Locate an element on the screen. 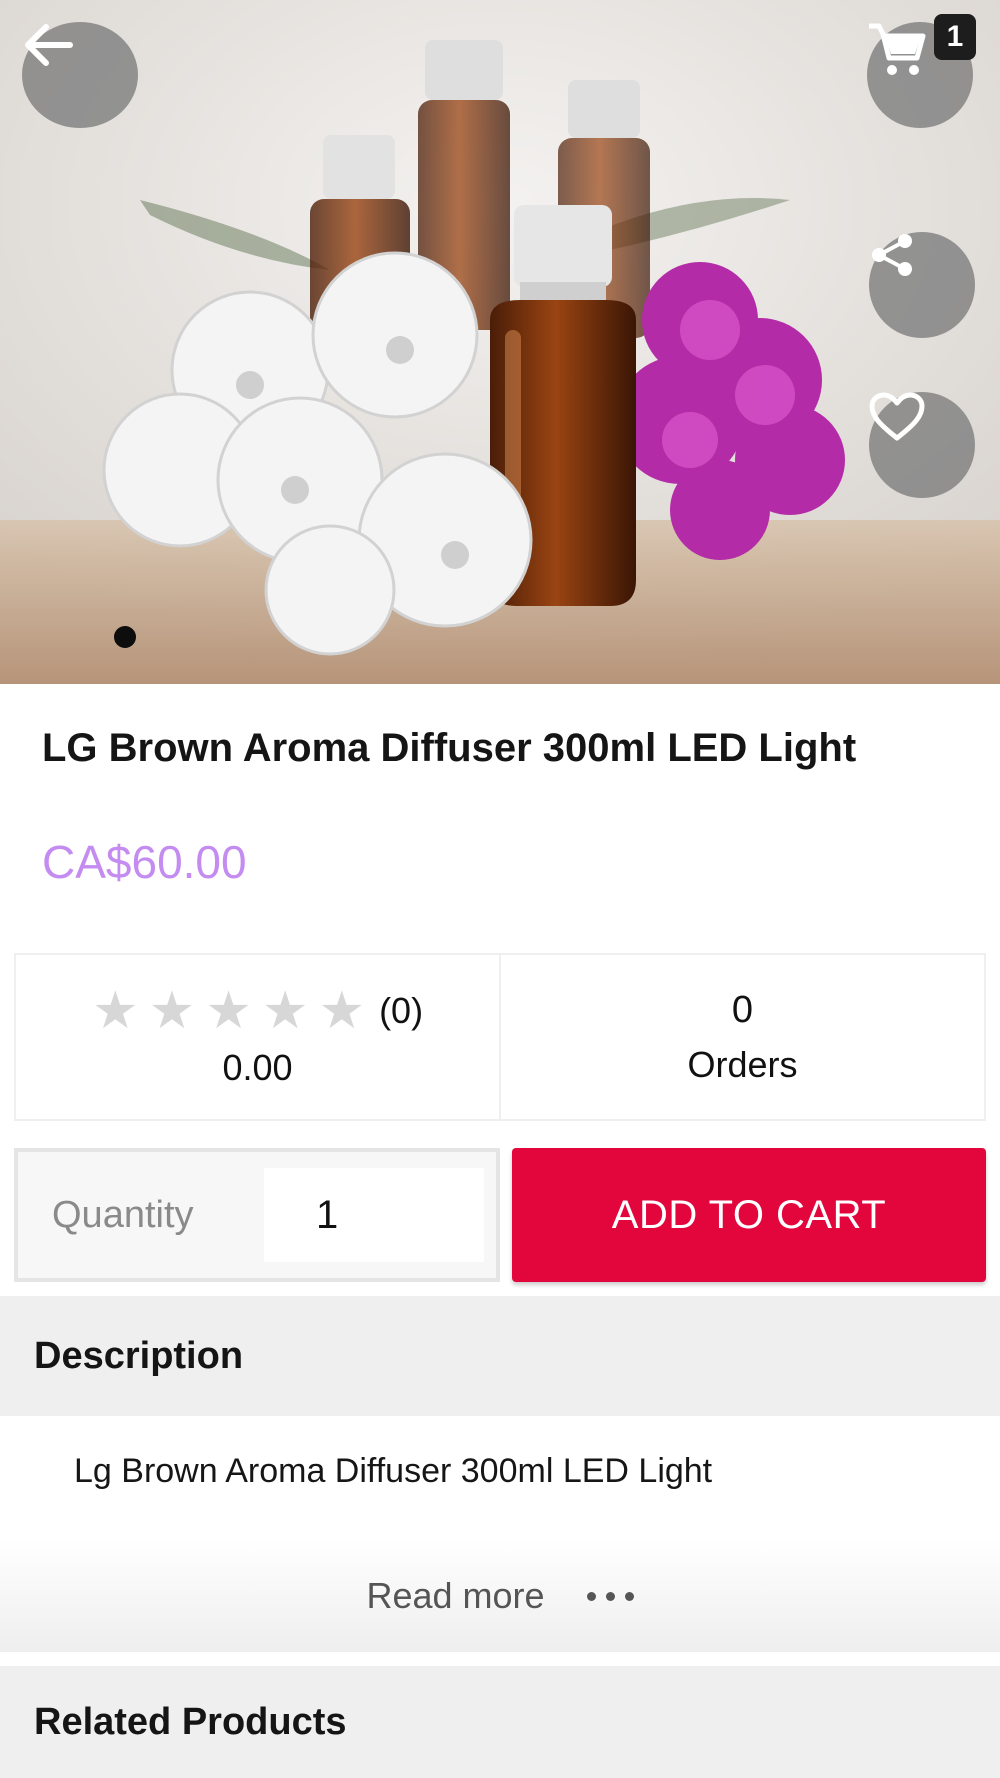  orders-label: Orders is located at coordinates (742, 1064).